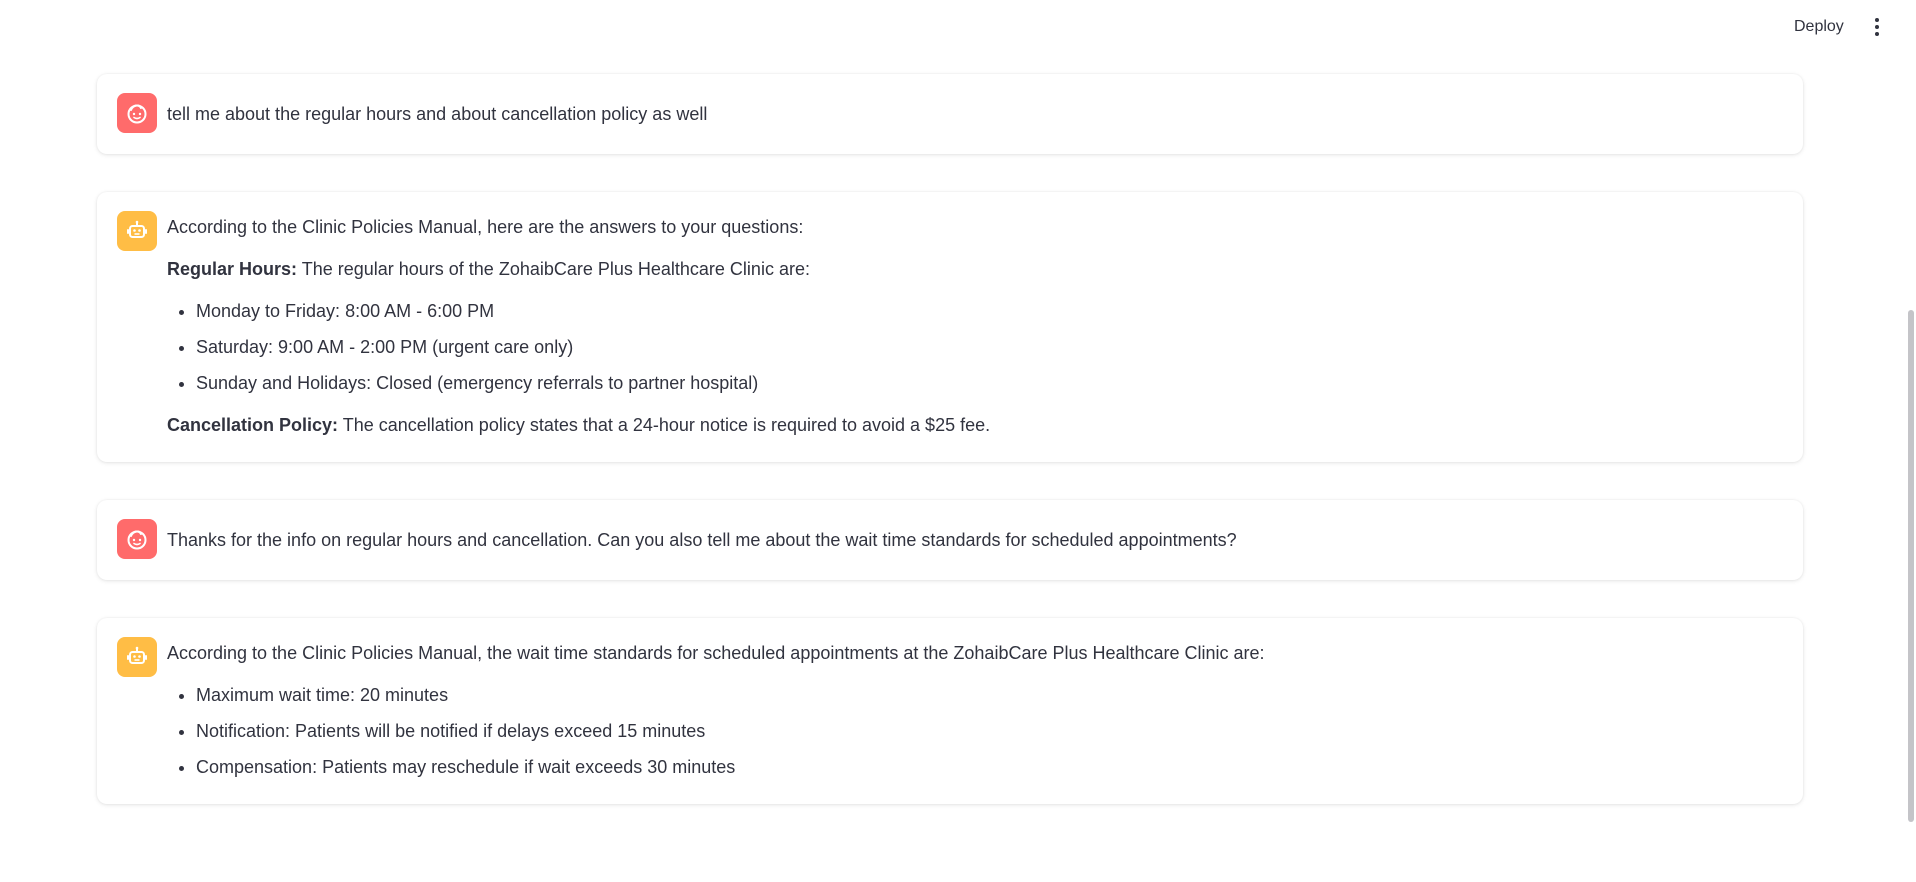 This screenshot has width=1916, height=882. What do you see at coordinates (253, 425) in the screenshot?
I see `cancellation-label: Cancellation Policy:` at bounding box center [253, 425].